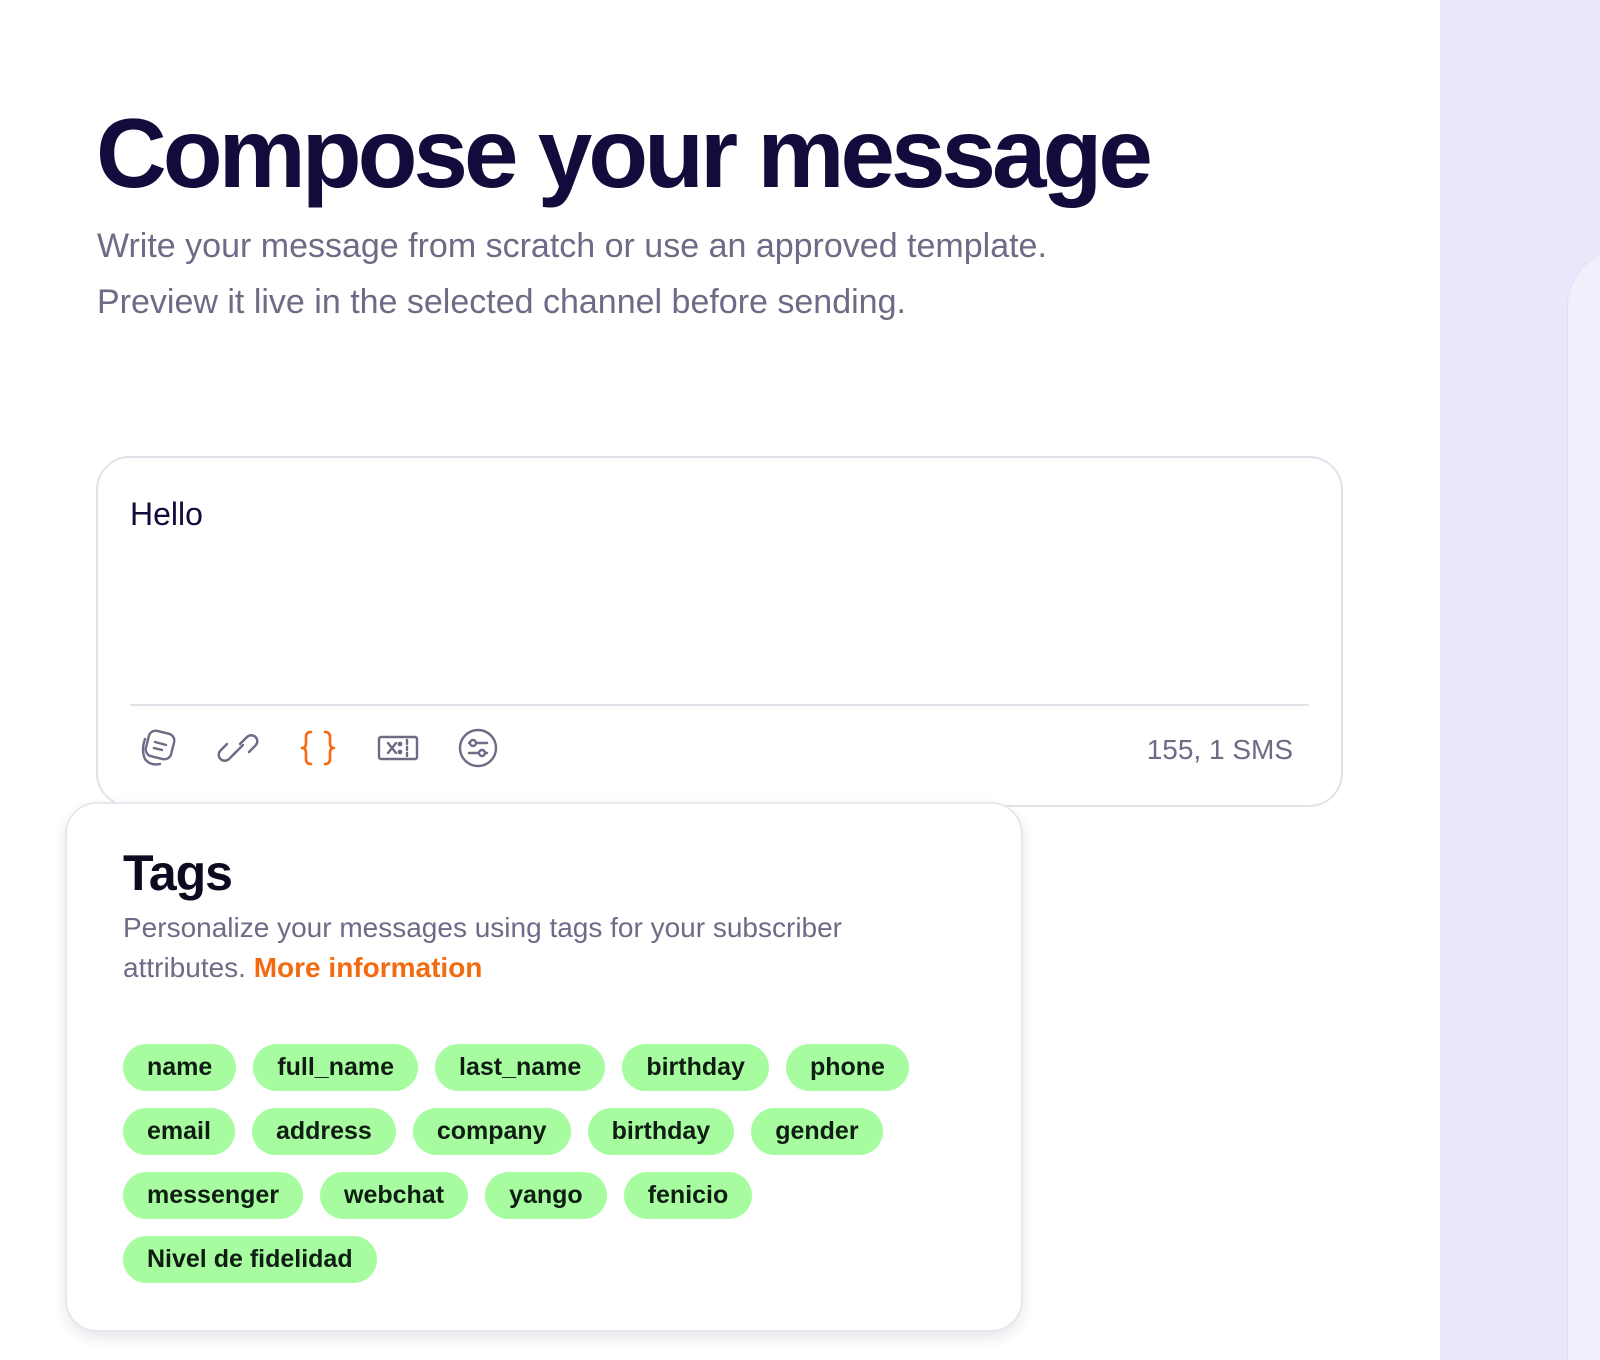 This screenshot has width=1600, height=1360. Describe the element at coordinates (491, 1131) in the screenshot. I see `tag-chip-company: company` at that location.